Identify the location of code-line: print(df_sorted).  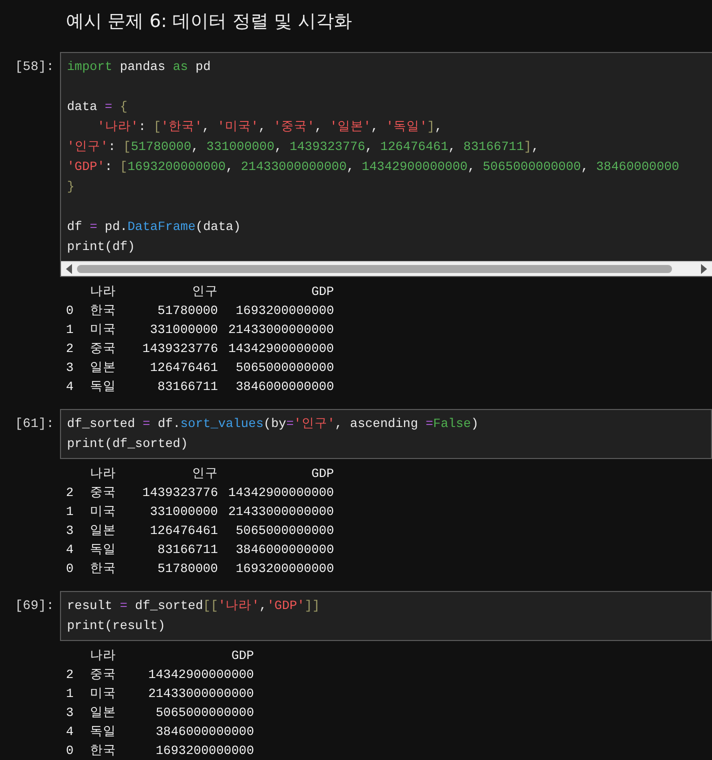
(127, 444).